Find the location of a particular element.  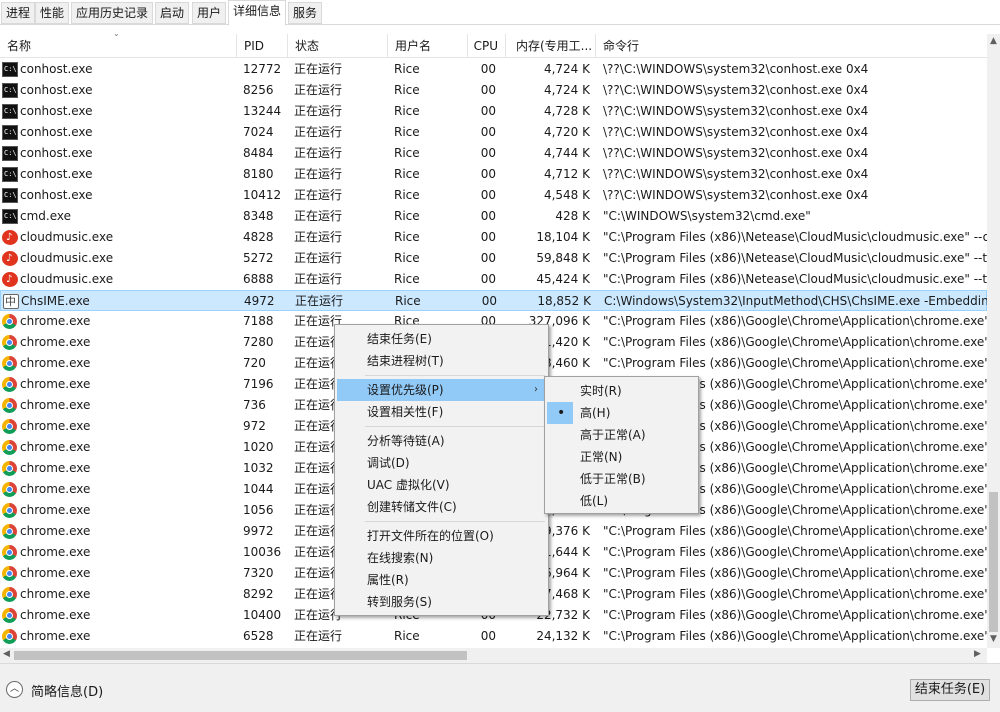

scroll-up-icon: ▲ is located at coordinates (993, 41).